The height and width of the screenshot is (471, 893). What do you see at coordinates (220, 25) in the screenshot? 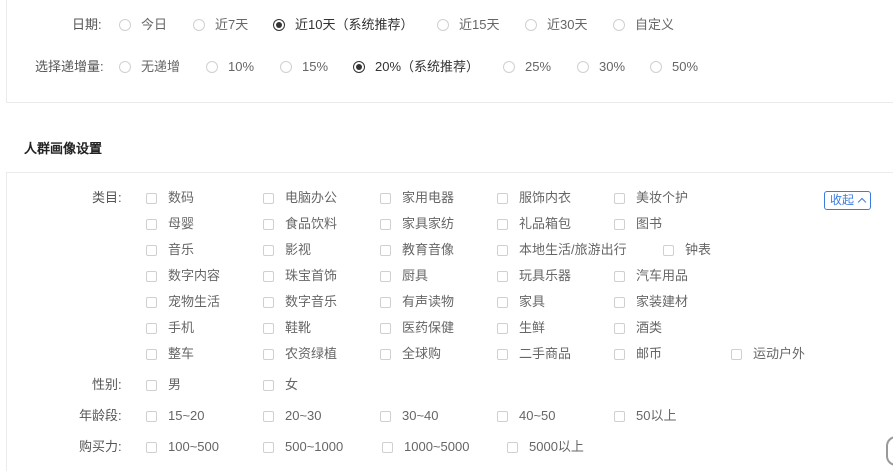
I see `date-option-1: 近7天` at bounding box center [220, 25].